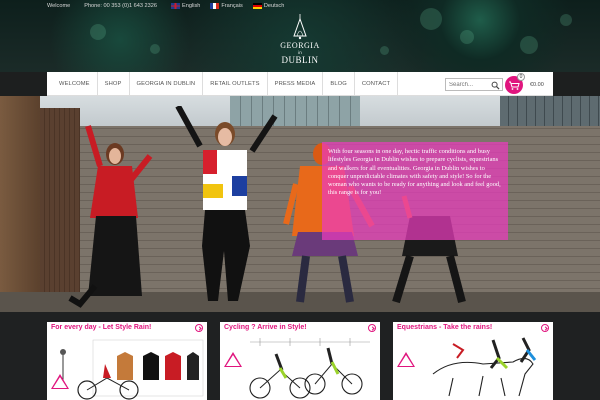 Image resolution: width=600 pixels, height=400 pixels. What do you see at coordinates (377, 83) in the screenshot?
I see `nav-item-contact: CONTACT` at bounding box center [377, 83].